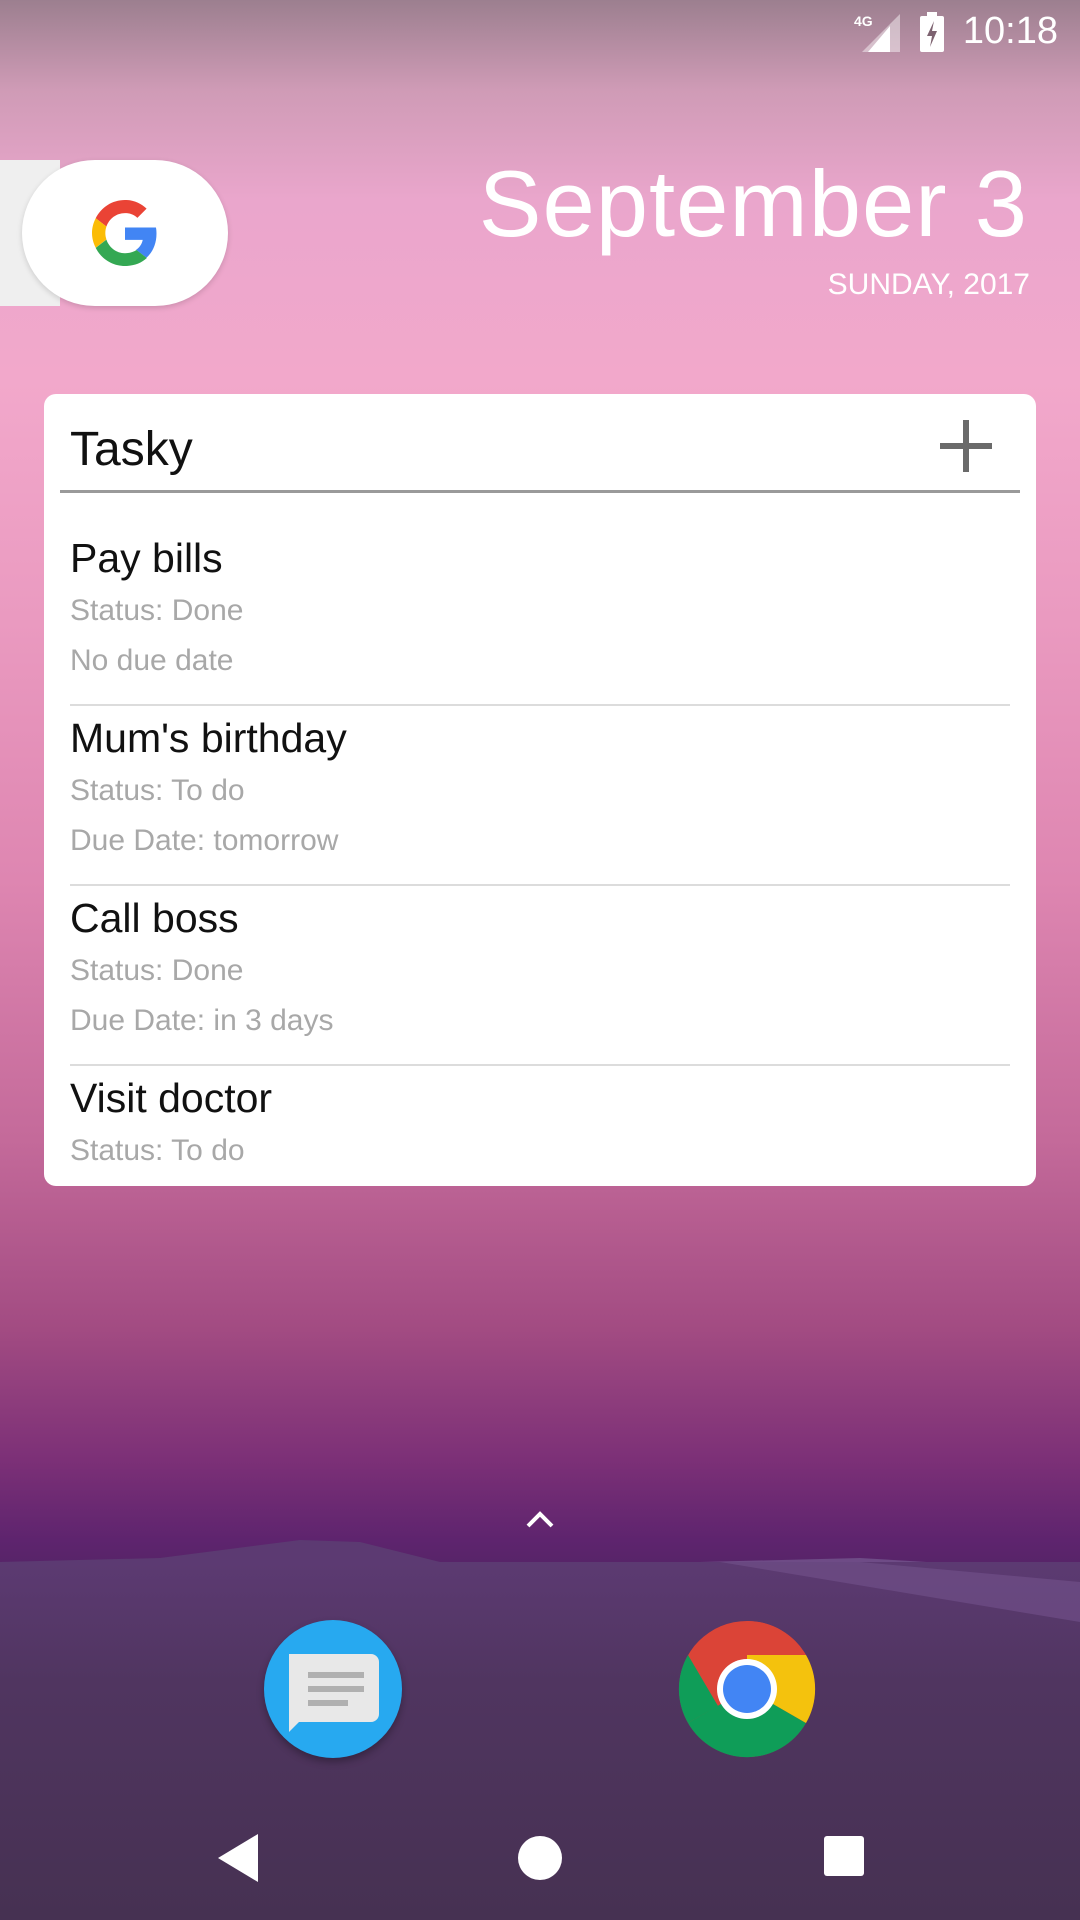 The width and height of the screenshot is (1080, 1920). I want to click on task-item: Pay bills Status: Done No due date, so click(540, 618).